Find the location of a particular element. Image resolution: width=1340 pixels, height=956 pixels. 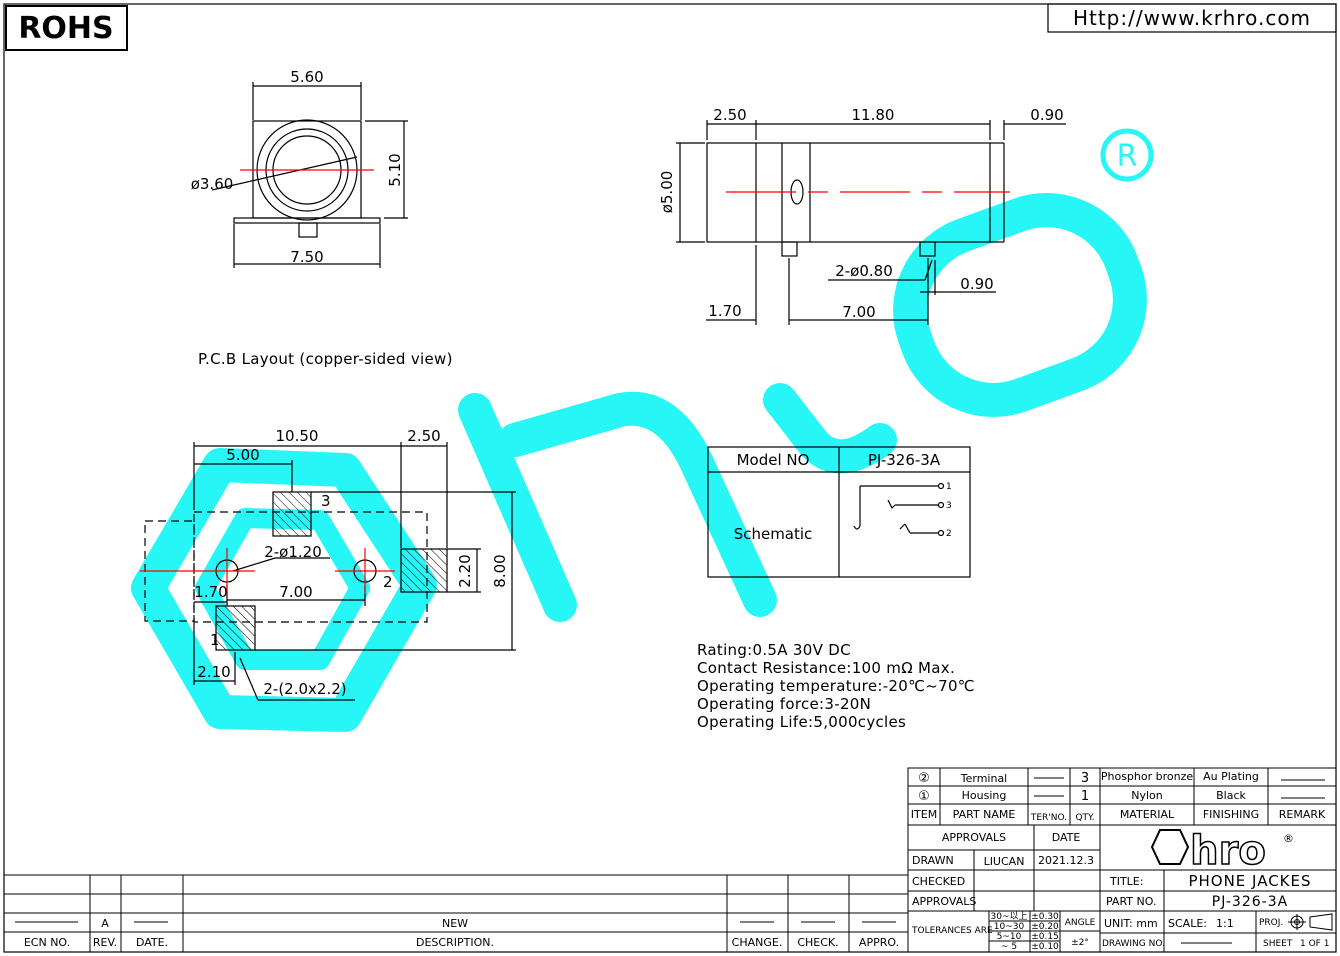

bom-part-name: Terminal is located at coordinates (984, 778).